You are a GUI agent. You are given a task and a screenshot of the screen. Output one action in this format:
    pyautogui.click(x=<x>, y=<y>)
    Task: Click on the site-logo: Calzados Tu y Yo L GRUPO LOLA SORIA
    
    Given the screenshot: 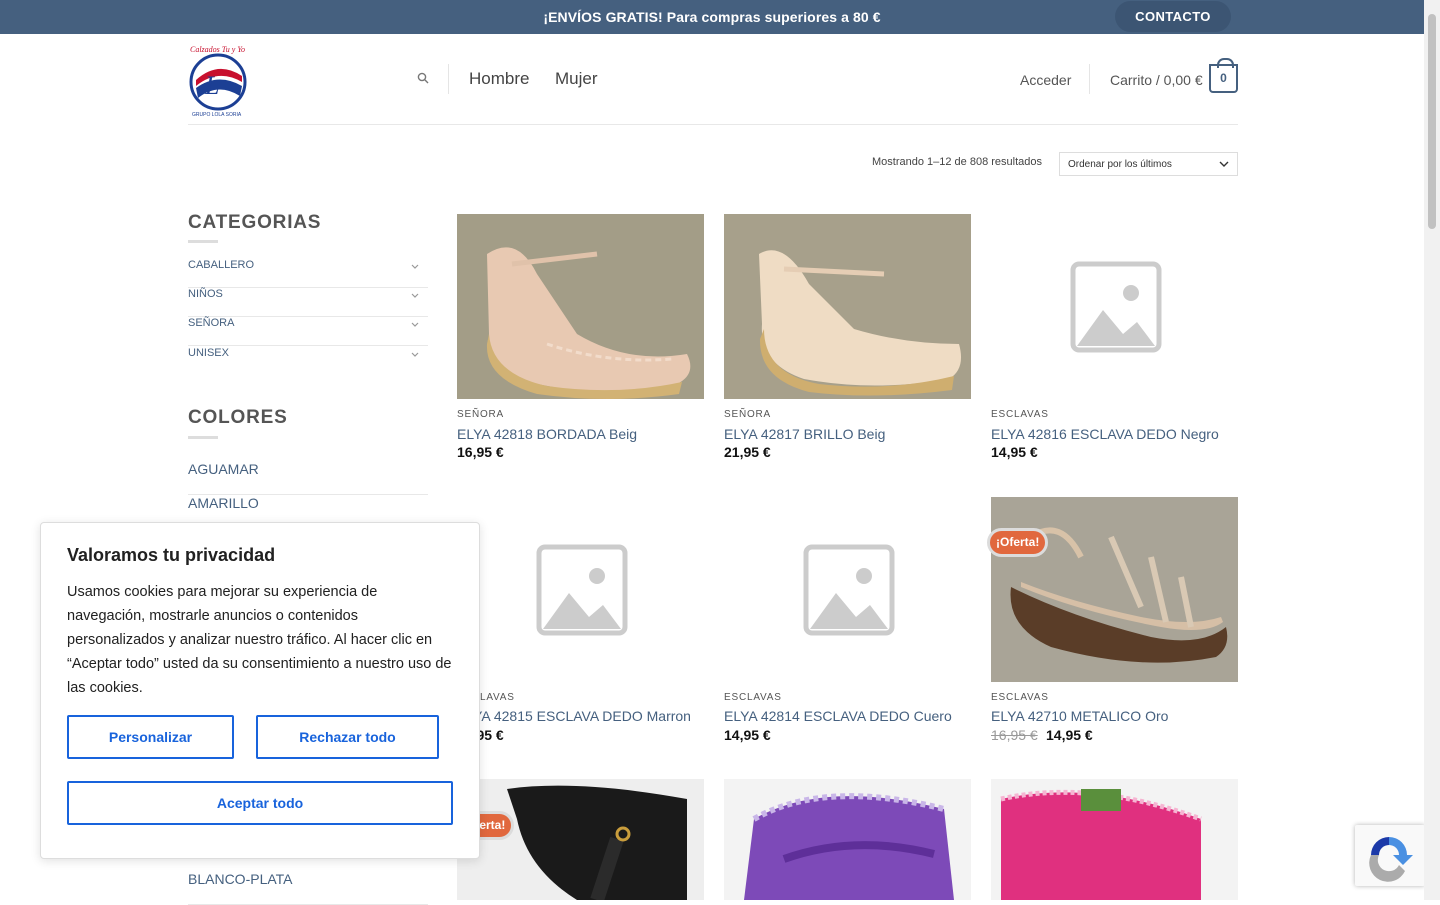 What is the action you would take?
    pyautogui.click(x=219, y=80)
    